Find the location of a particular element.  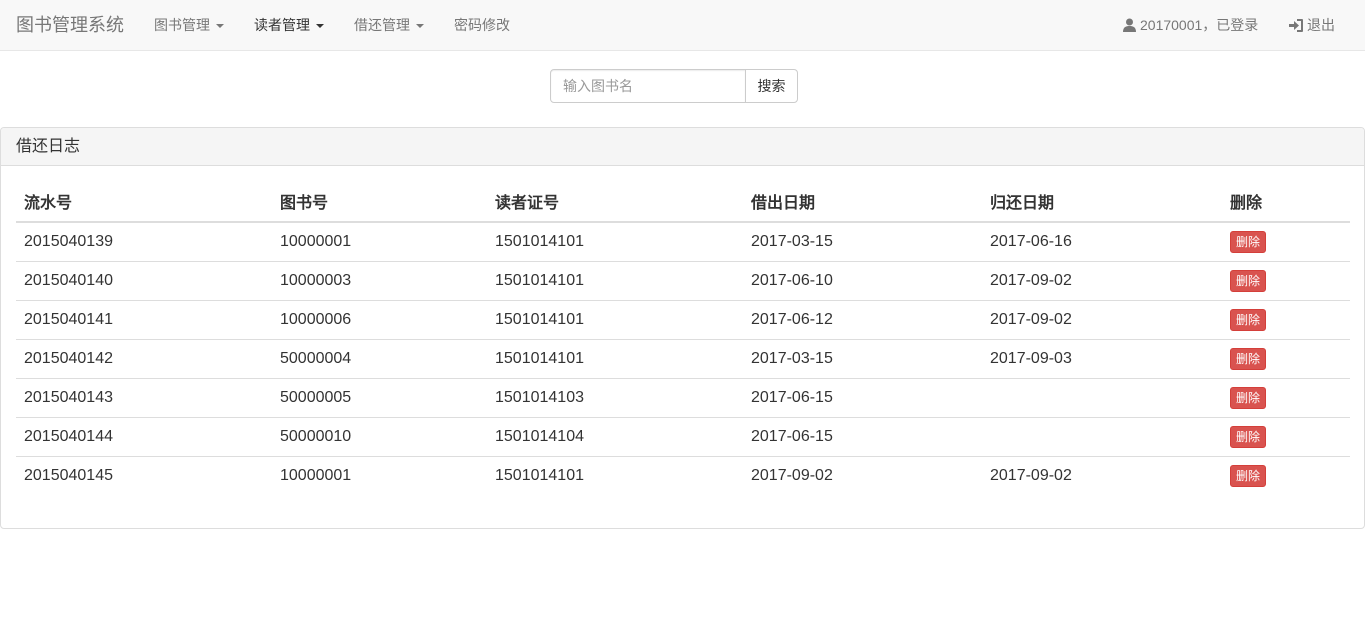

lend-date-cell: 2017-06-12 is located at coordinates (862, 320).